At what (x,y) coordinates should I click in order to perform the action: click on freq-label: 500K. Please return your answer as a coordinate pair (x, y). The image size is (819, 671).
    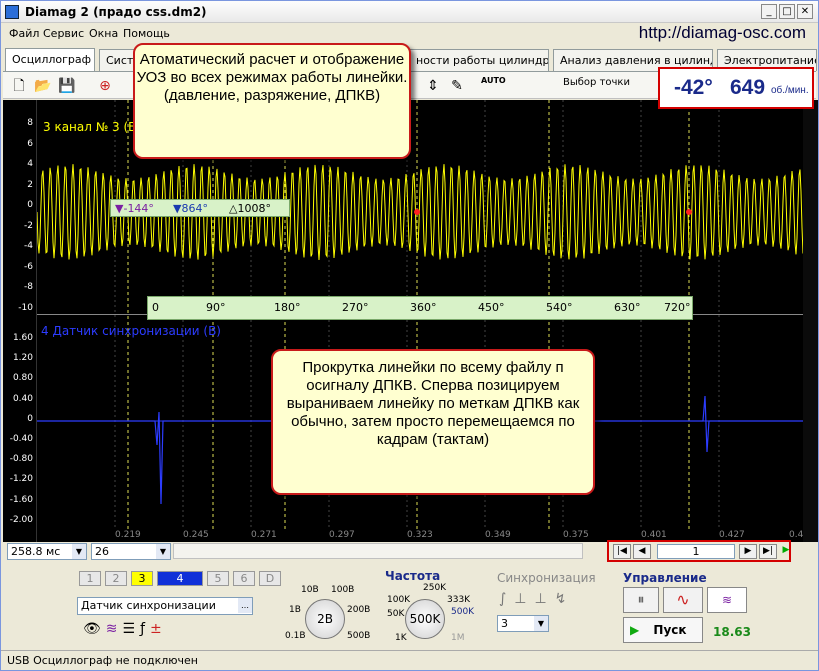
    Looking at the image, I should click on (463, 612).